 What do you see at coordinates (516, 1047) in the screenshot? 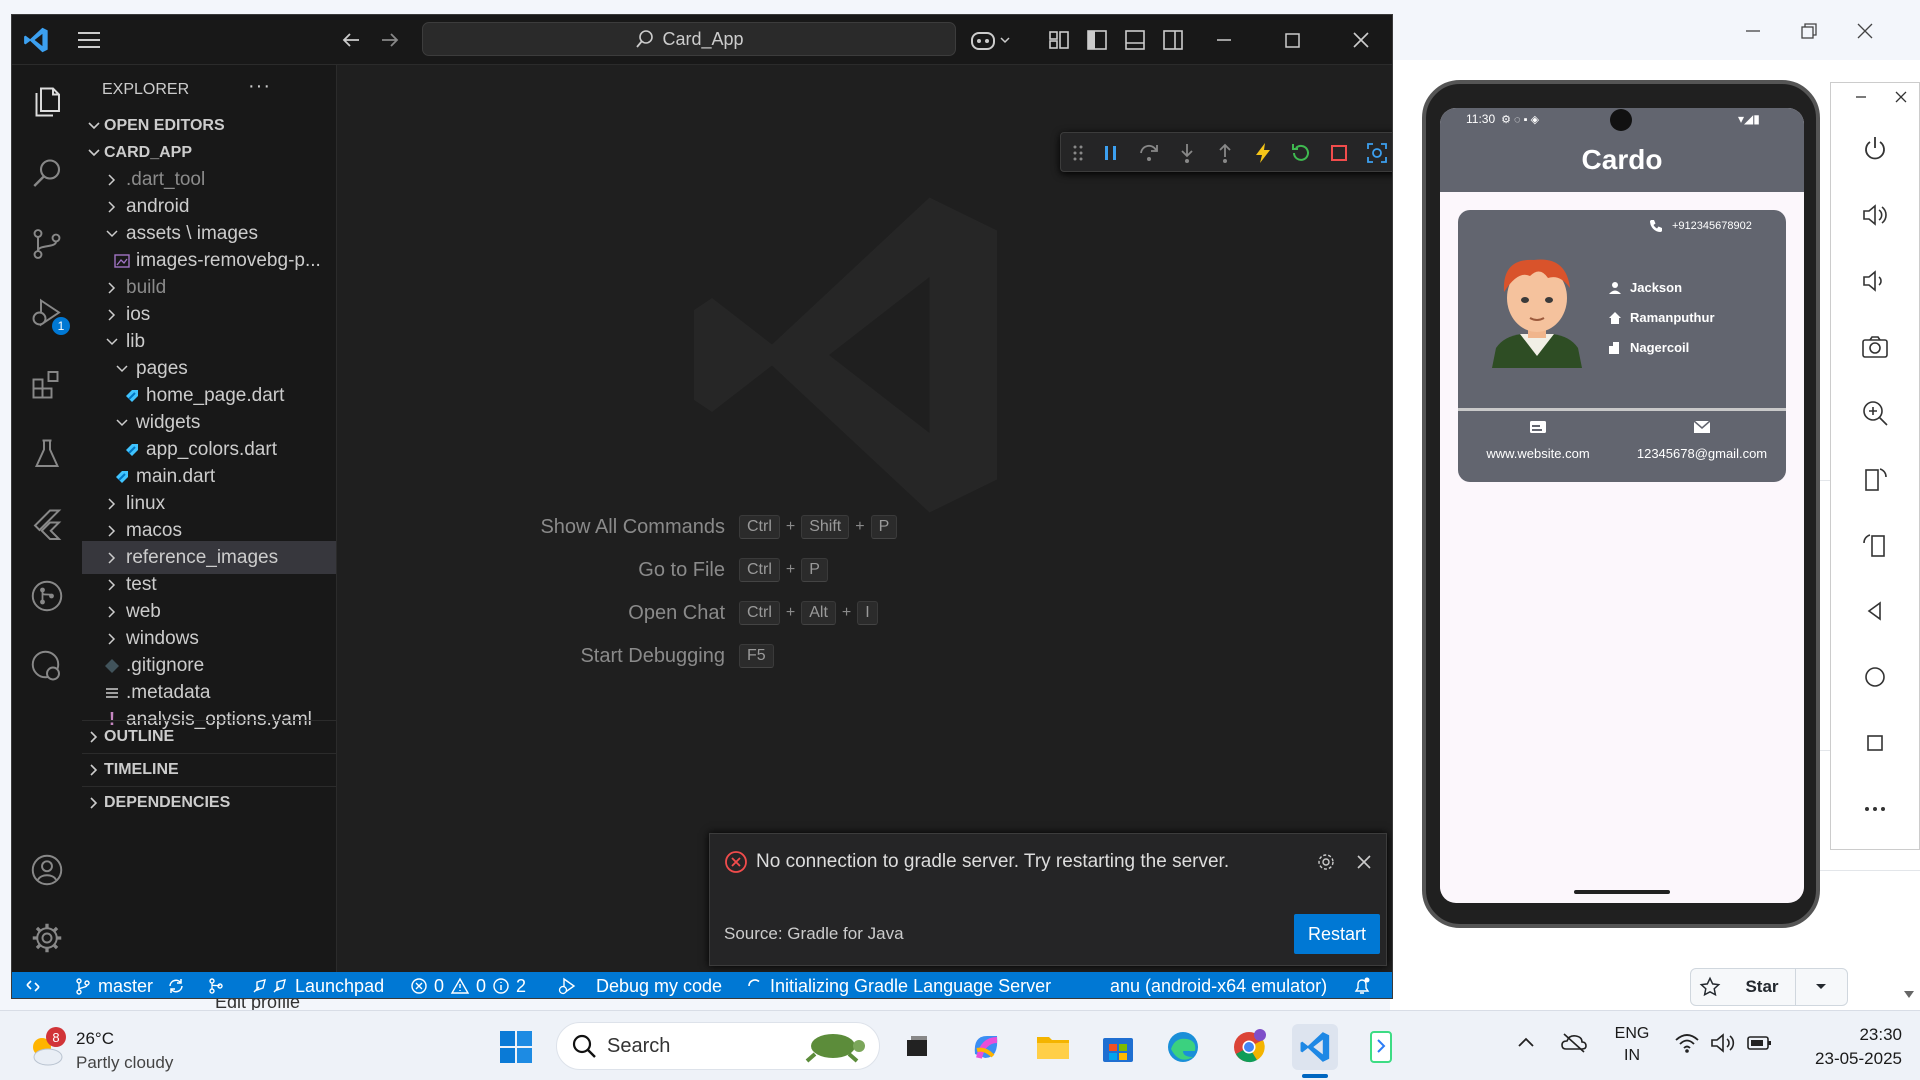
I see `start-button` at bounding box center [516, 1047].